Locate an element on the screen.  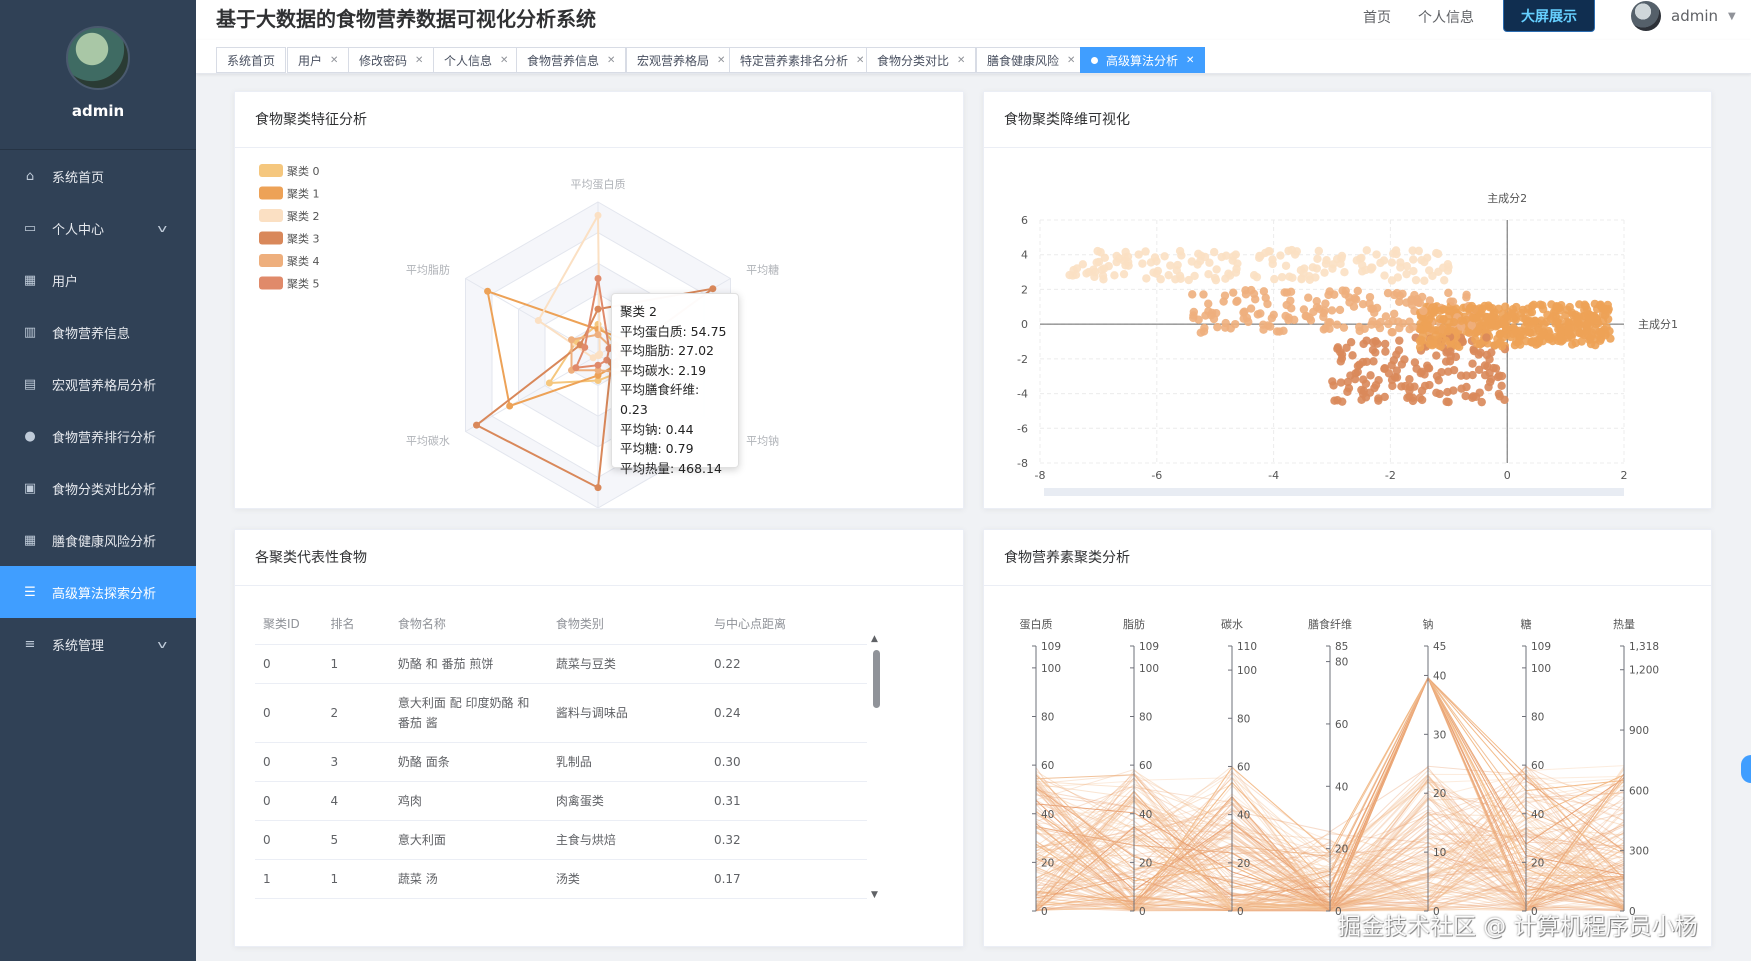
scroll-down-icon: ▼ is located at coordinates (874, 895).